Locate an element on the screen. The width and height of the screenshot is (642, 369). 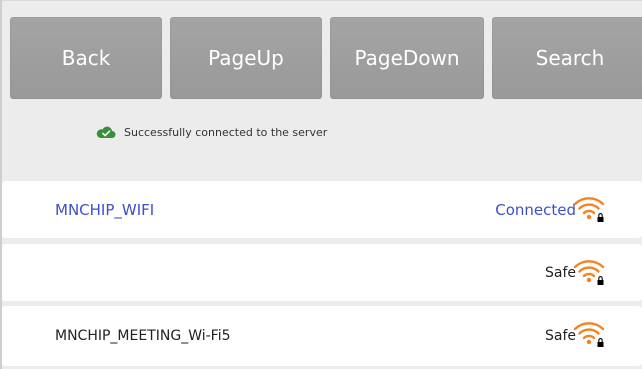
status-message: Successfully connected to the server is located at coordinates (226, 132).